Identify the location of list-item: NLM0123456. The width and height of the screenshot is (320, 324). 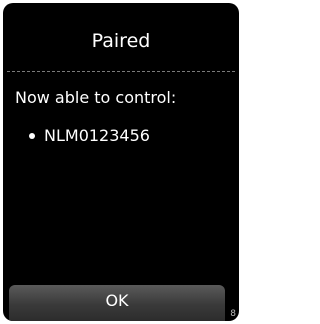
(121, 136).